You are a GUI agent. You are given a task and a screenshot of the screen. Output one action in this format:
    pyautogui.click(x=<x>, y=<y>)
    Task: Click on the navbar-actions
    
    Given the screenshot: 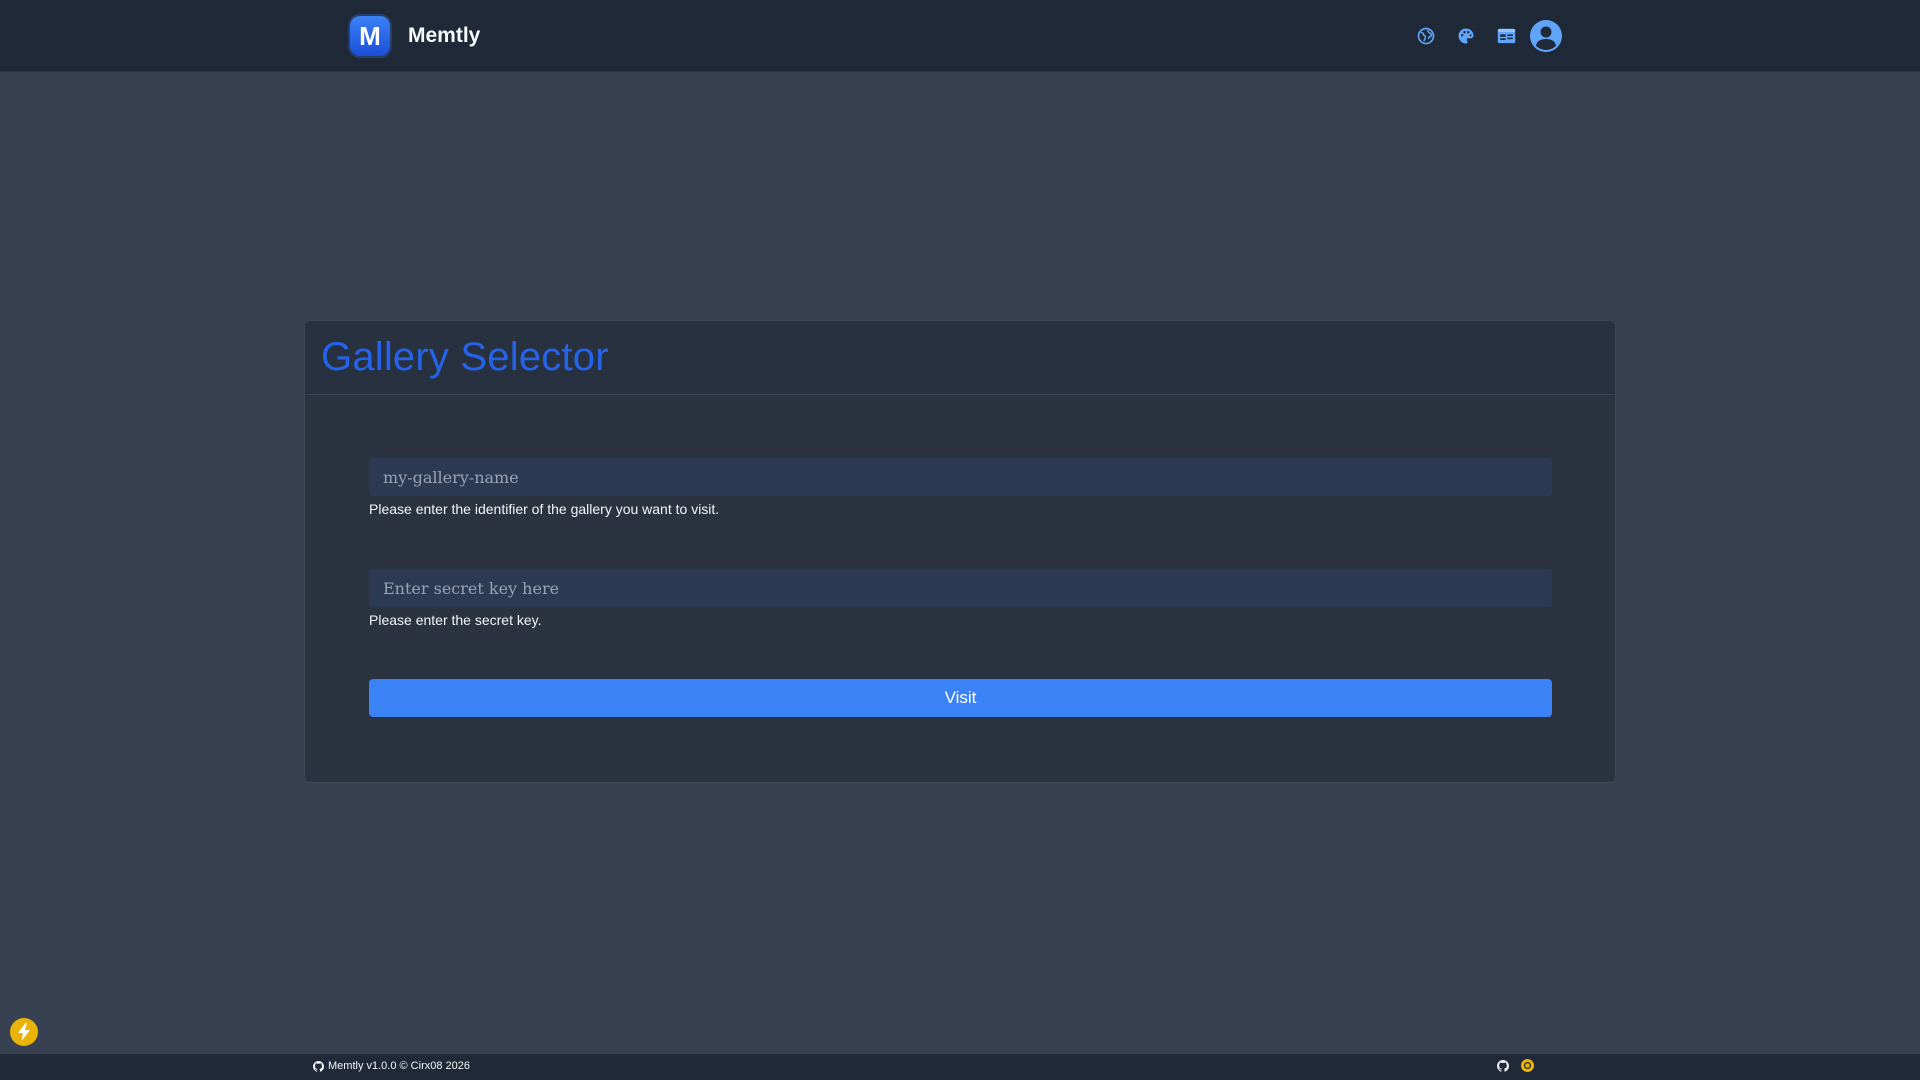 What is the action you would take?
    pyautogui.click(x=1486, y=36)
    